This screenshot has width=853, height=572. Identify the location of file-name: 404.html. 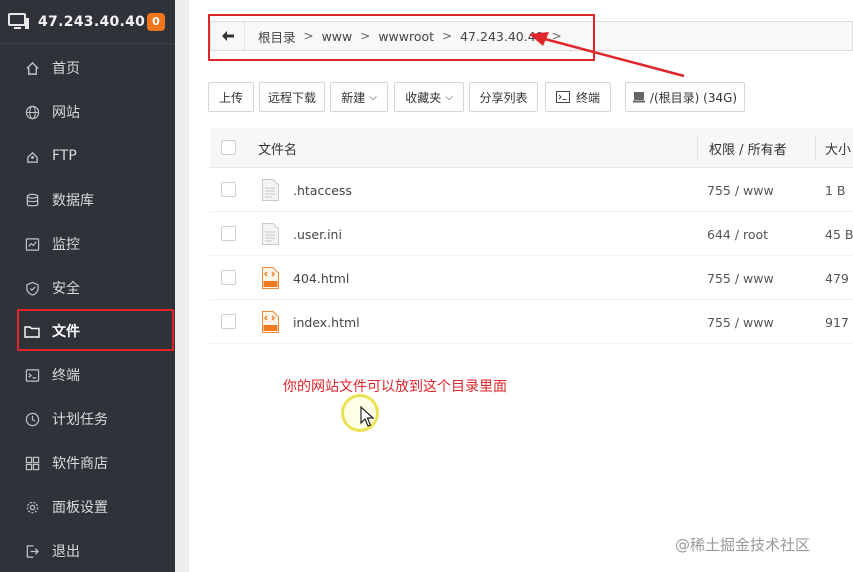
(321, 278).